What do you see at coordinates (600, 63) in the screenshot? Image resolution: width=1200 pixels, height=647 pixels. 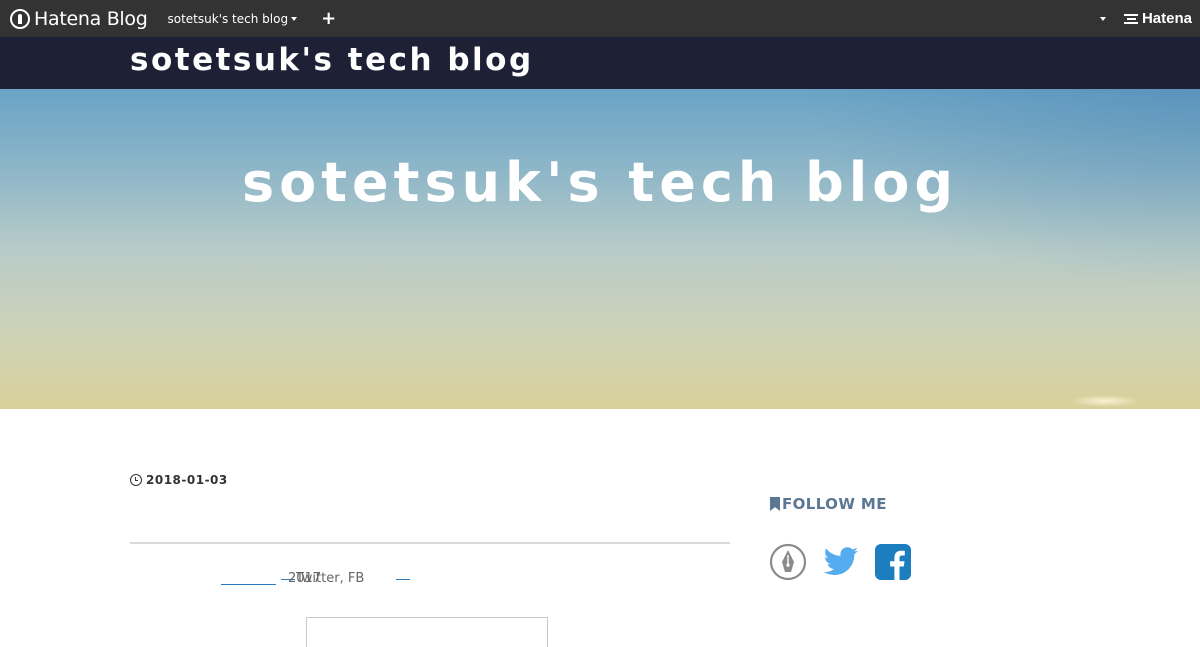 I see `blog-header: sotetsuk's tech blog` at bounding box center [600, 63].